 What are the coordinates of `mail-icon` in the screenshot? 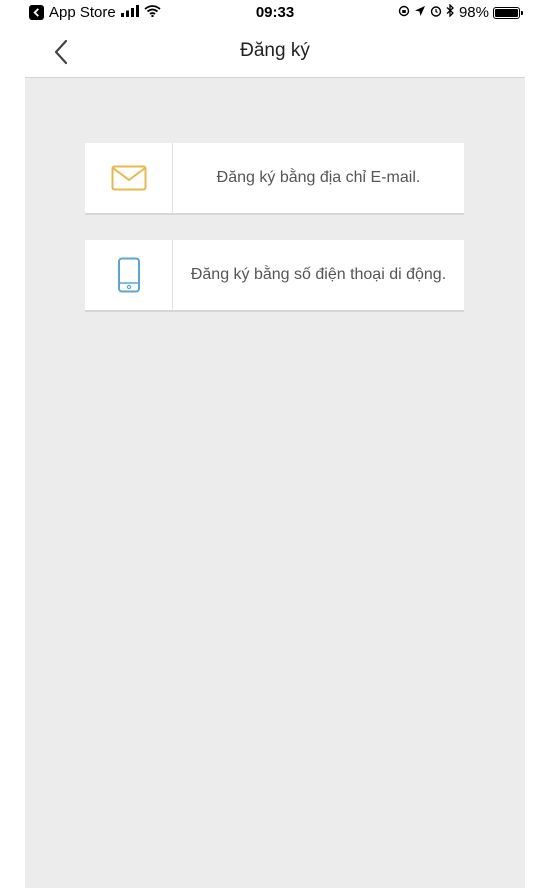 It's located at (128, 178).